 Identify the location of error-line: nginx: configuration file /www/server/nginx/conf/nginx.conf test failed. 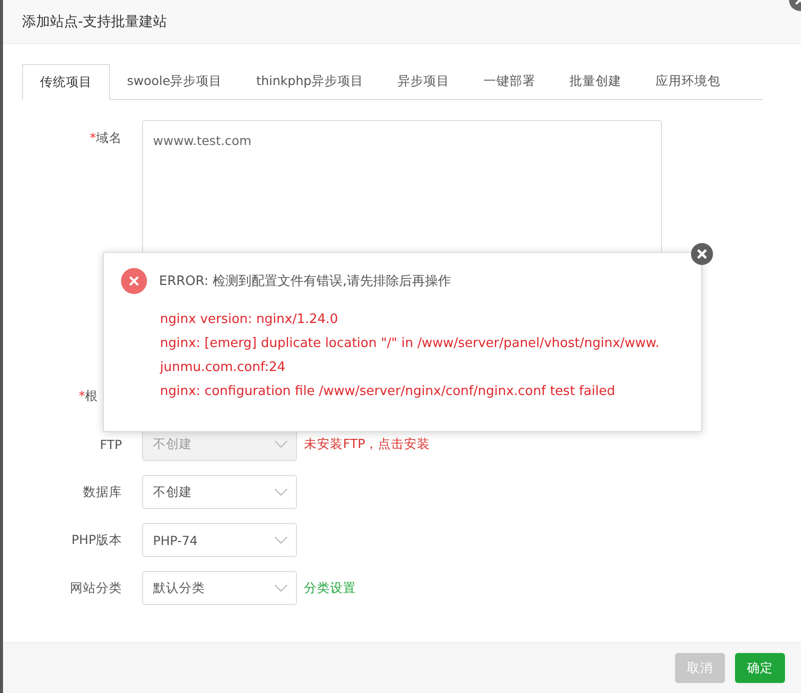
(388, 392).